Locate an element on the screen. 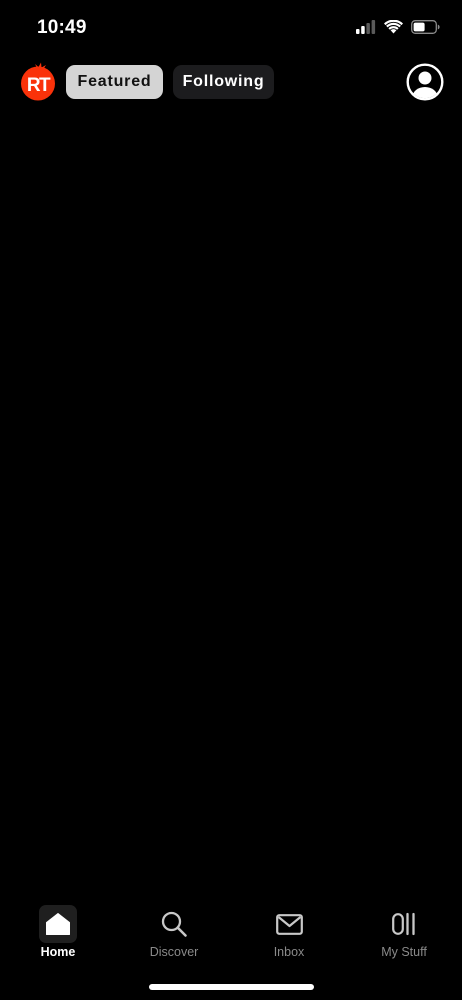 The image size is (462, 1000). status-icons is located at coordinates (398, 27).